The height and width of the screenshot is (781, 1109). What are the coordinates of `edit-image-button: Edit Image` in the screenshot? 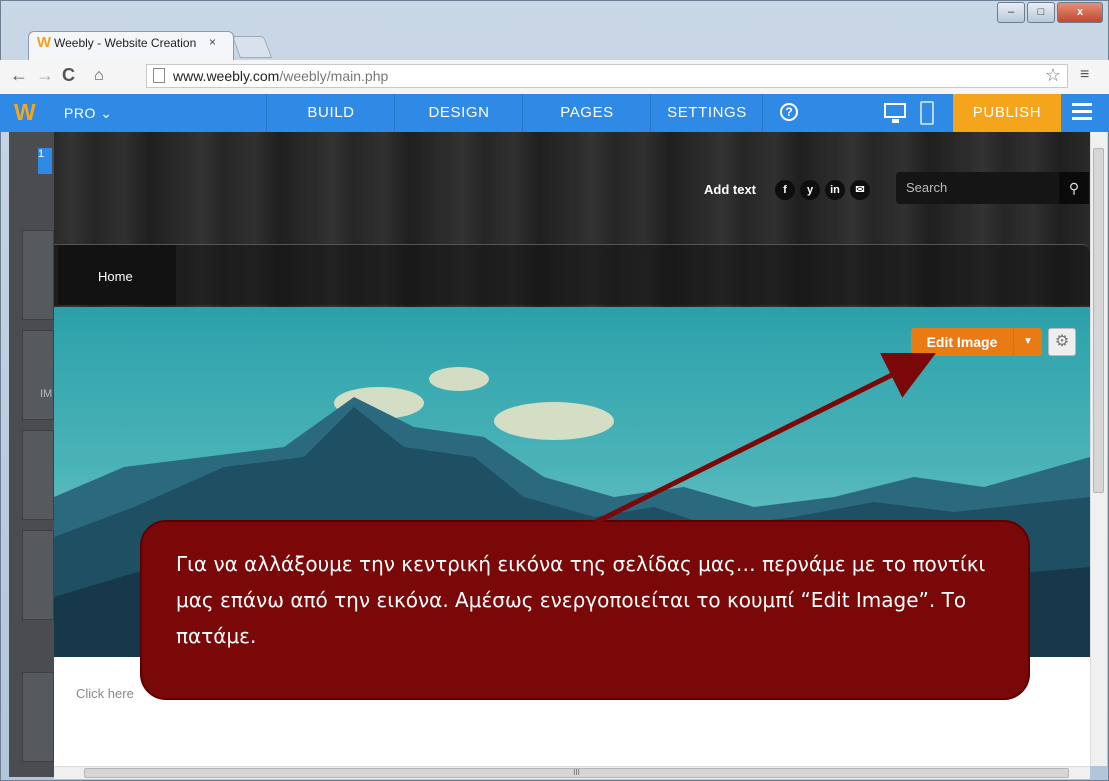 It's located at (962, 342).